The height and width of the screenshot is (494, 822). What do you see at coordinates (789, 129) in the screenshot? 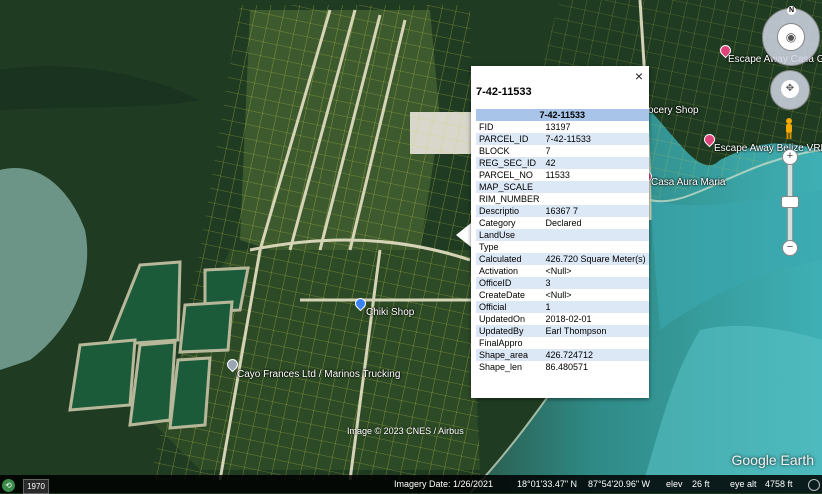
I see `street-view-pegman-icon` at bounding box center [789, 129].